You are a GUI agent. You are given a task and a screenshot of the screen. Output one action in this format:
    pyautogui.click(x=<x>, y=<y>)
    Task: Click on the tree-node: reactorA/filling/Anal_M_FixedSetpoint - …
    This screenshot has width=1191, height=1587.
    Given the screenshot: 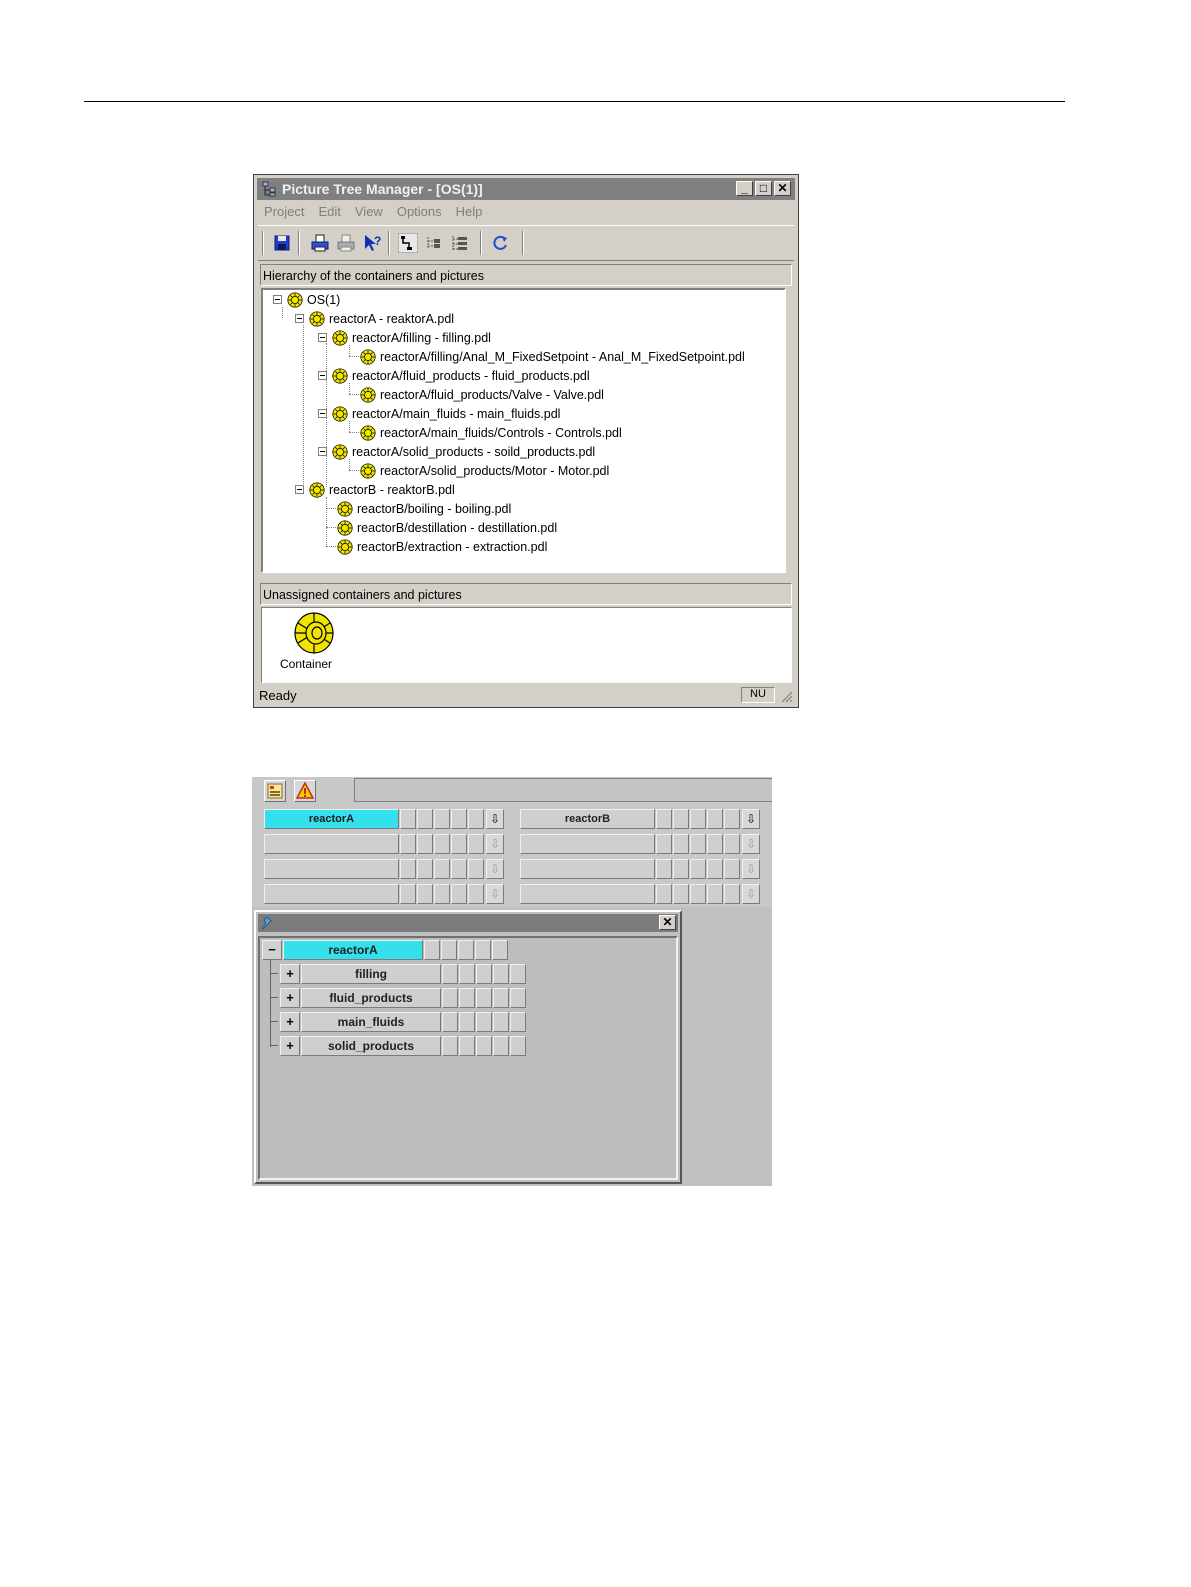 What is the action you would take?
    pyautogui.click(x=552, y=356)
    